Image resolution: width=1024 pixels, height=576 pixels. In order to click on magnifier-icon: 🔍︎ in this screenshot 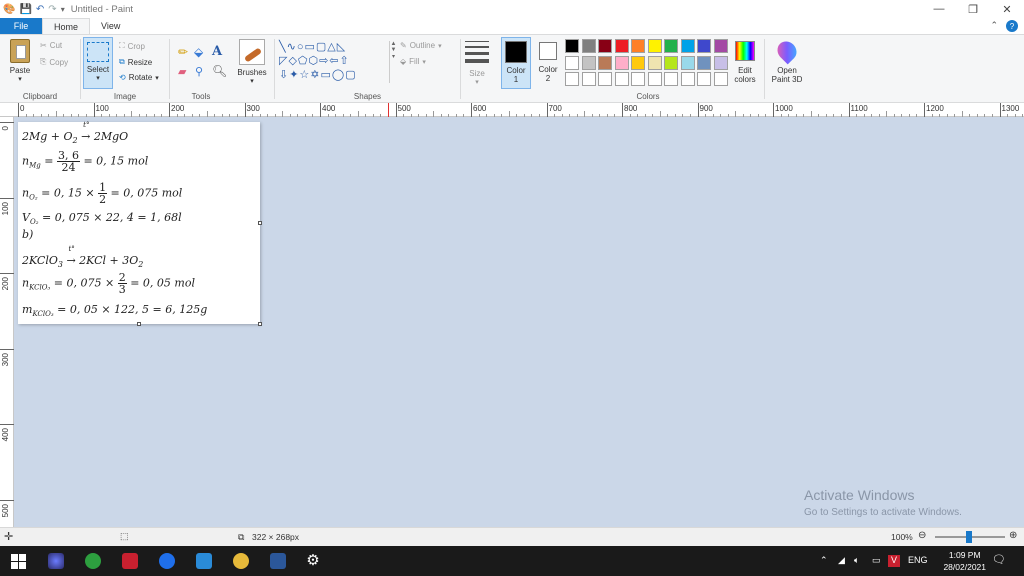, I will do `click(219, 71)`.